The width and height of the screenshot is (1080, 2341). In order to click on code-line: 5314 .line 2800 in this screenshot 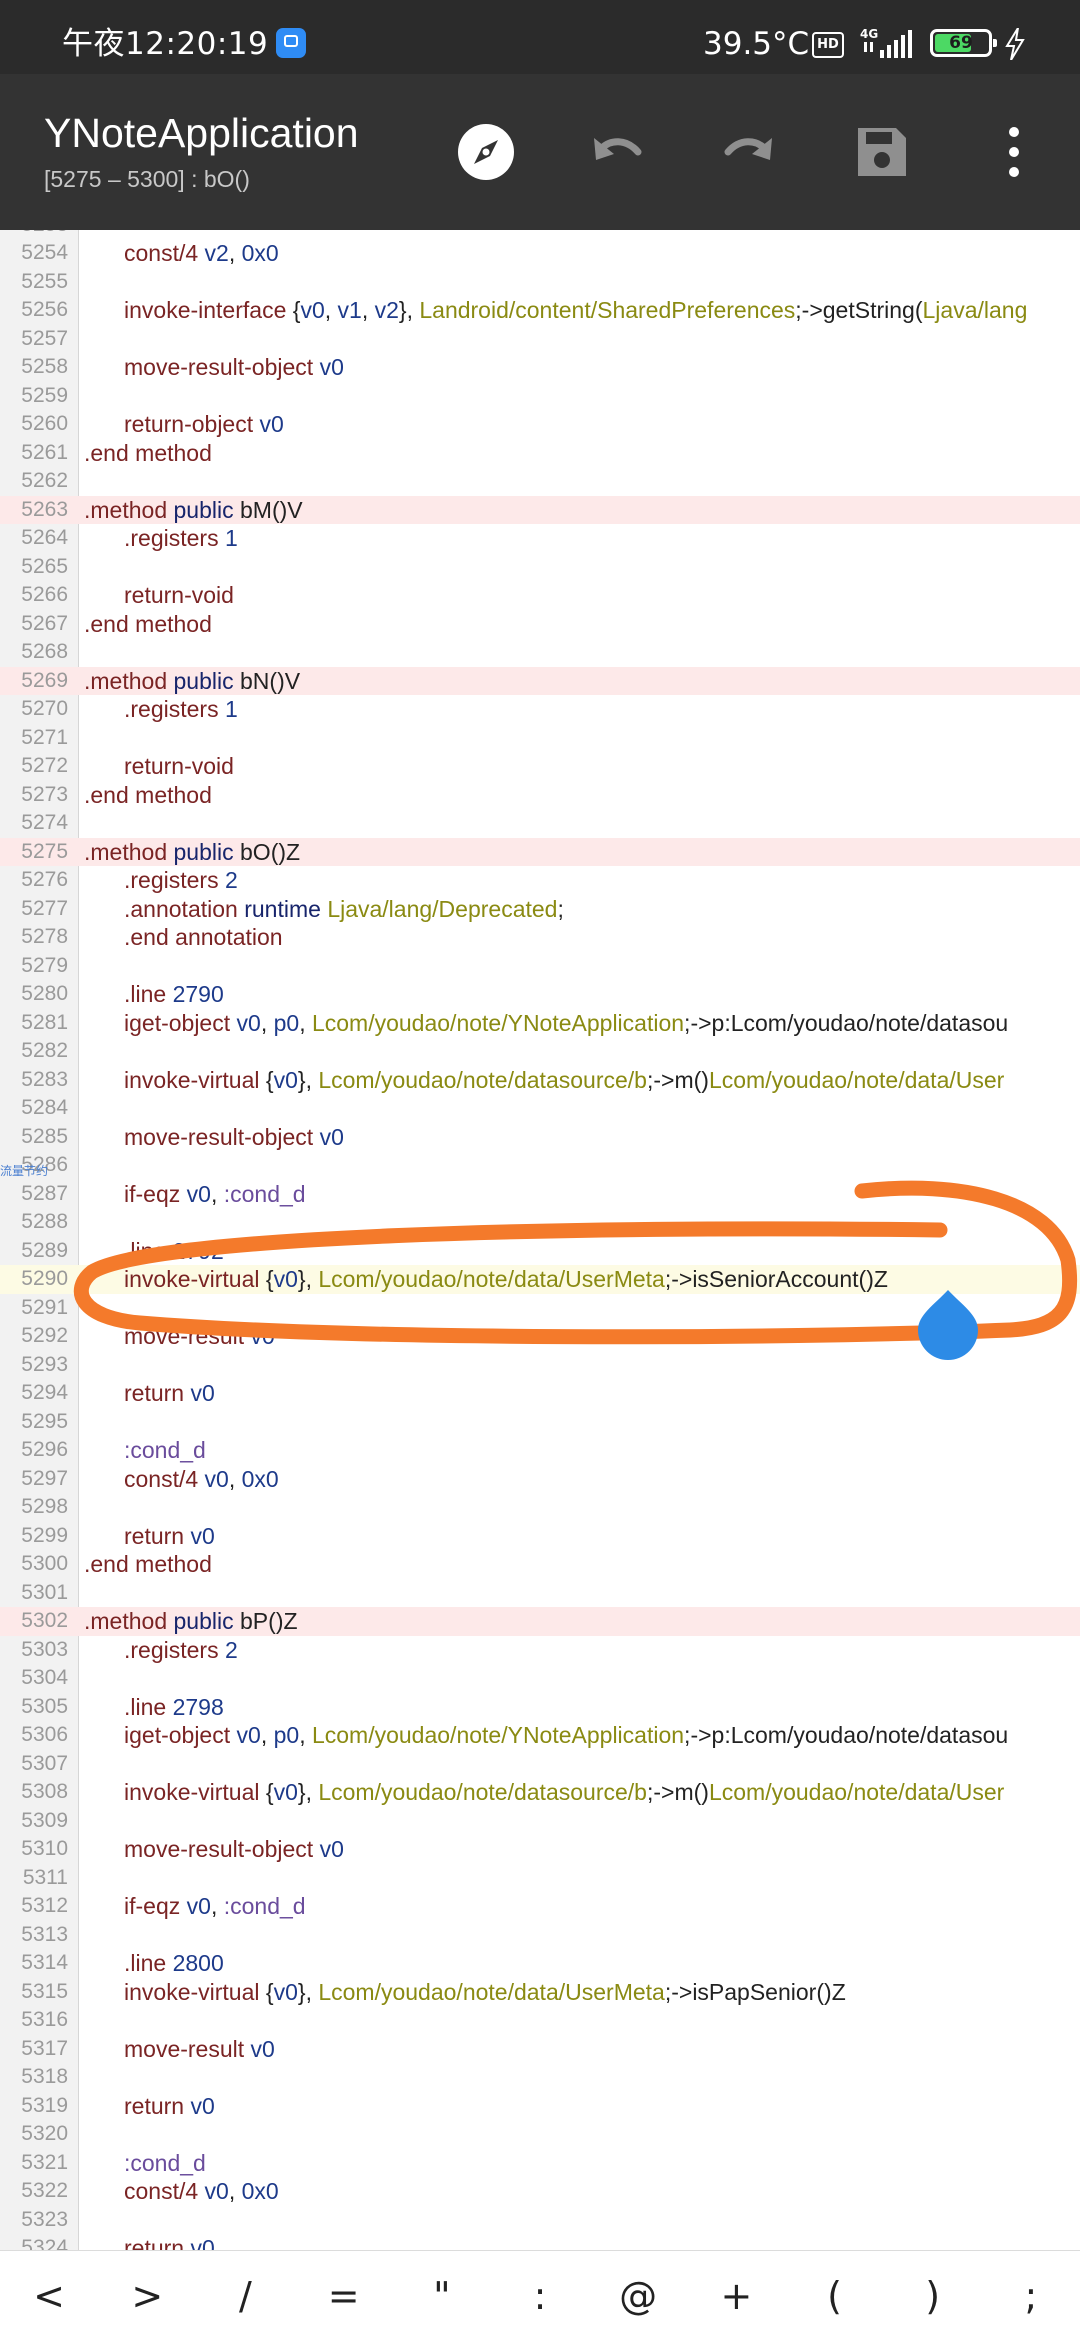, I will do `click(540, 1963)`.